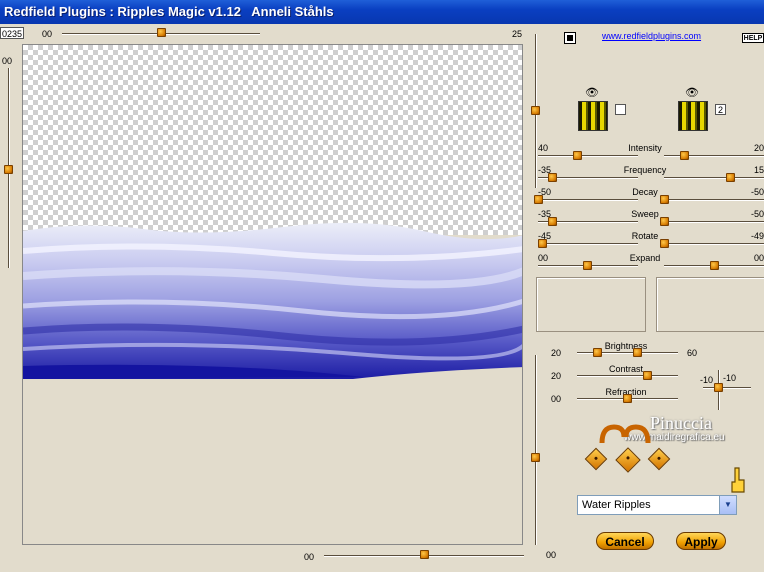 The image size is (764, 572). I want to click on lighting-track-contrast, so click(627, 376).